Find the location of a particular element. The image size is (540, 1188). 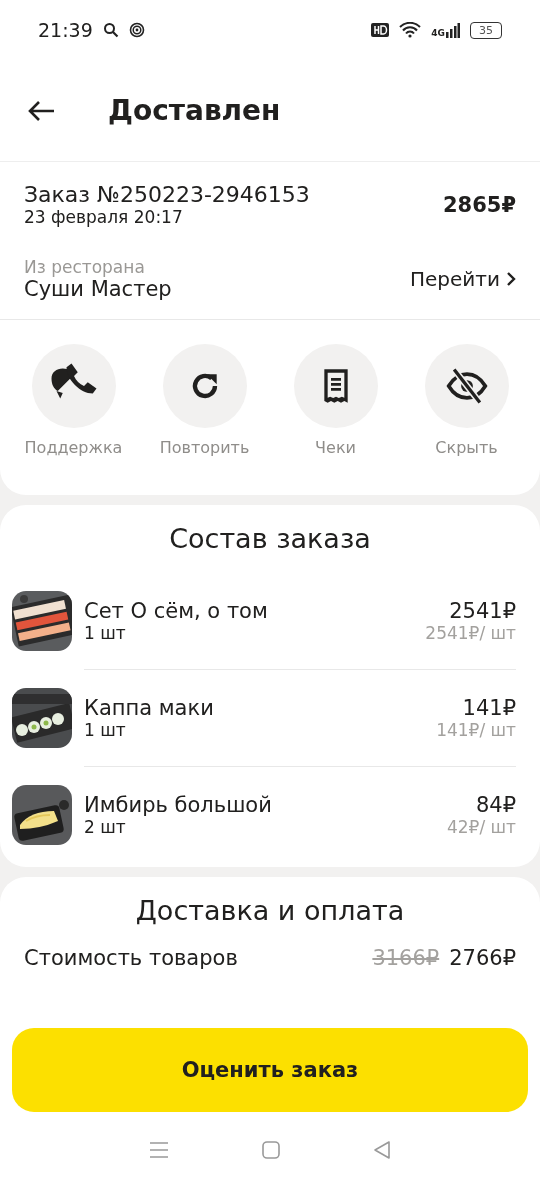

home-square-icon is located at coordinates (271, 1150).